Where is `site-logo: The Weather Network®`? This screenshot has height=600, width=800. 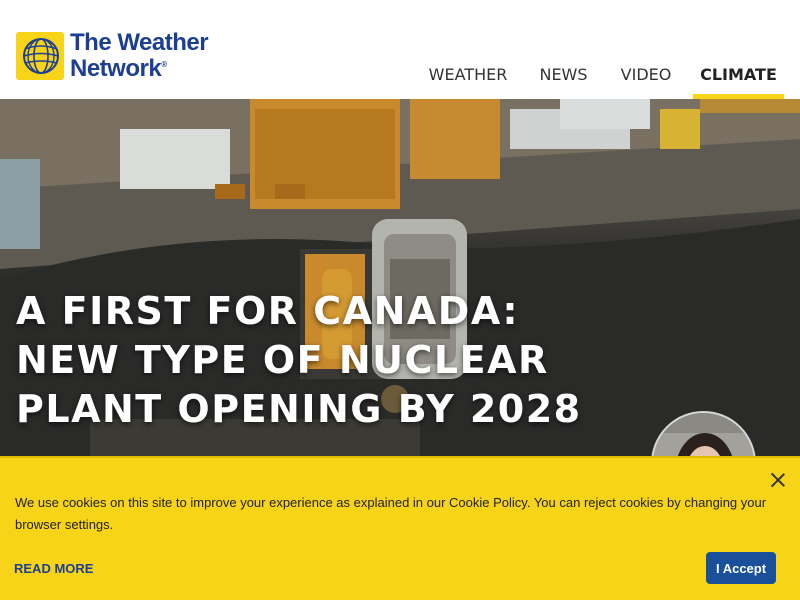 site-logo: The Weather Network® is located at coordinates (112, 55).